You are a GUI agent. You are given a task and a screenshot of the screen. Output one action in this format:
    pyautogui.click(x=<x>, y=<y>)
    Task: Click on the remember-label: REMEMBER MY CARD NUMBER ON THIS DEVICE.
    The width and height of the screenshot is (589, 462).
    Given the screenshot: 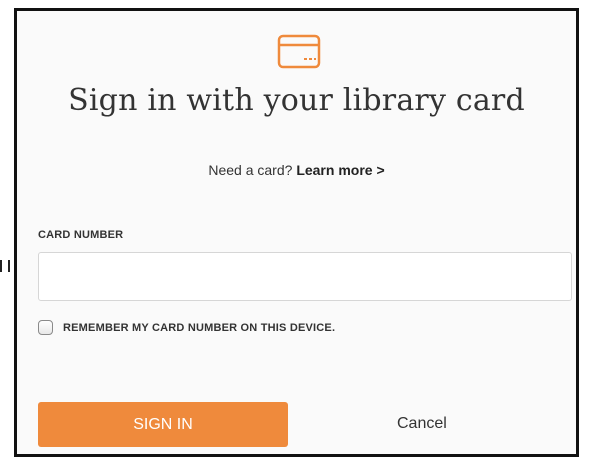 What is the action you would take?
    pyautogui.click(x=199, y=327)
    